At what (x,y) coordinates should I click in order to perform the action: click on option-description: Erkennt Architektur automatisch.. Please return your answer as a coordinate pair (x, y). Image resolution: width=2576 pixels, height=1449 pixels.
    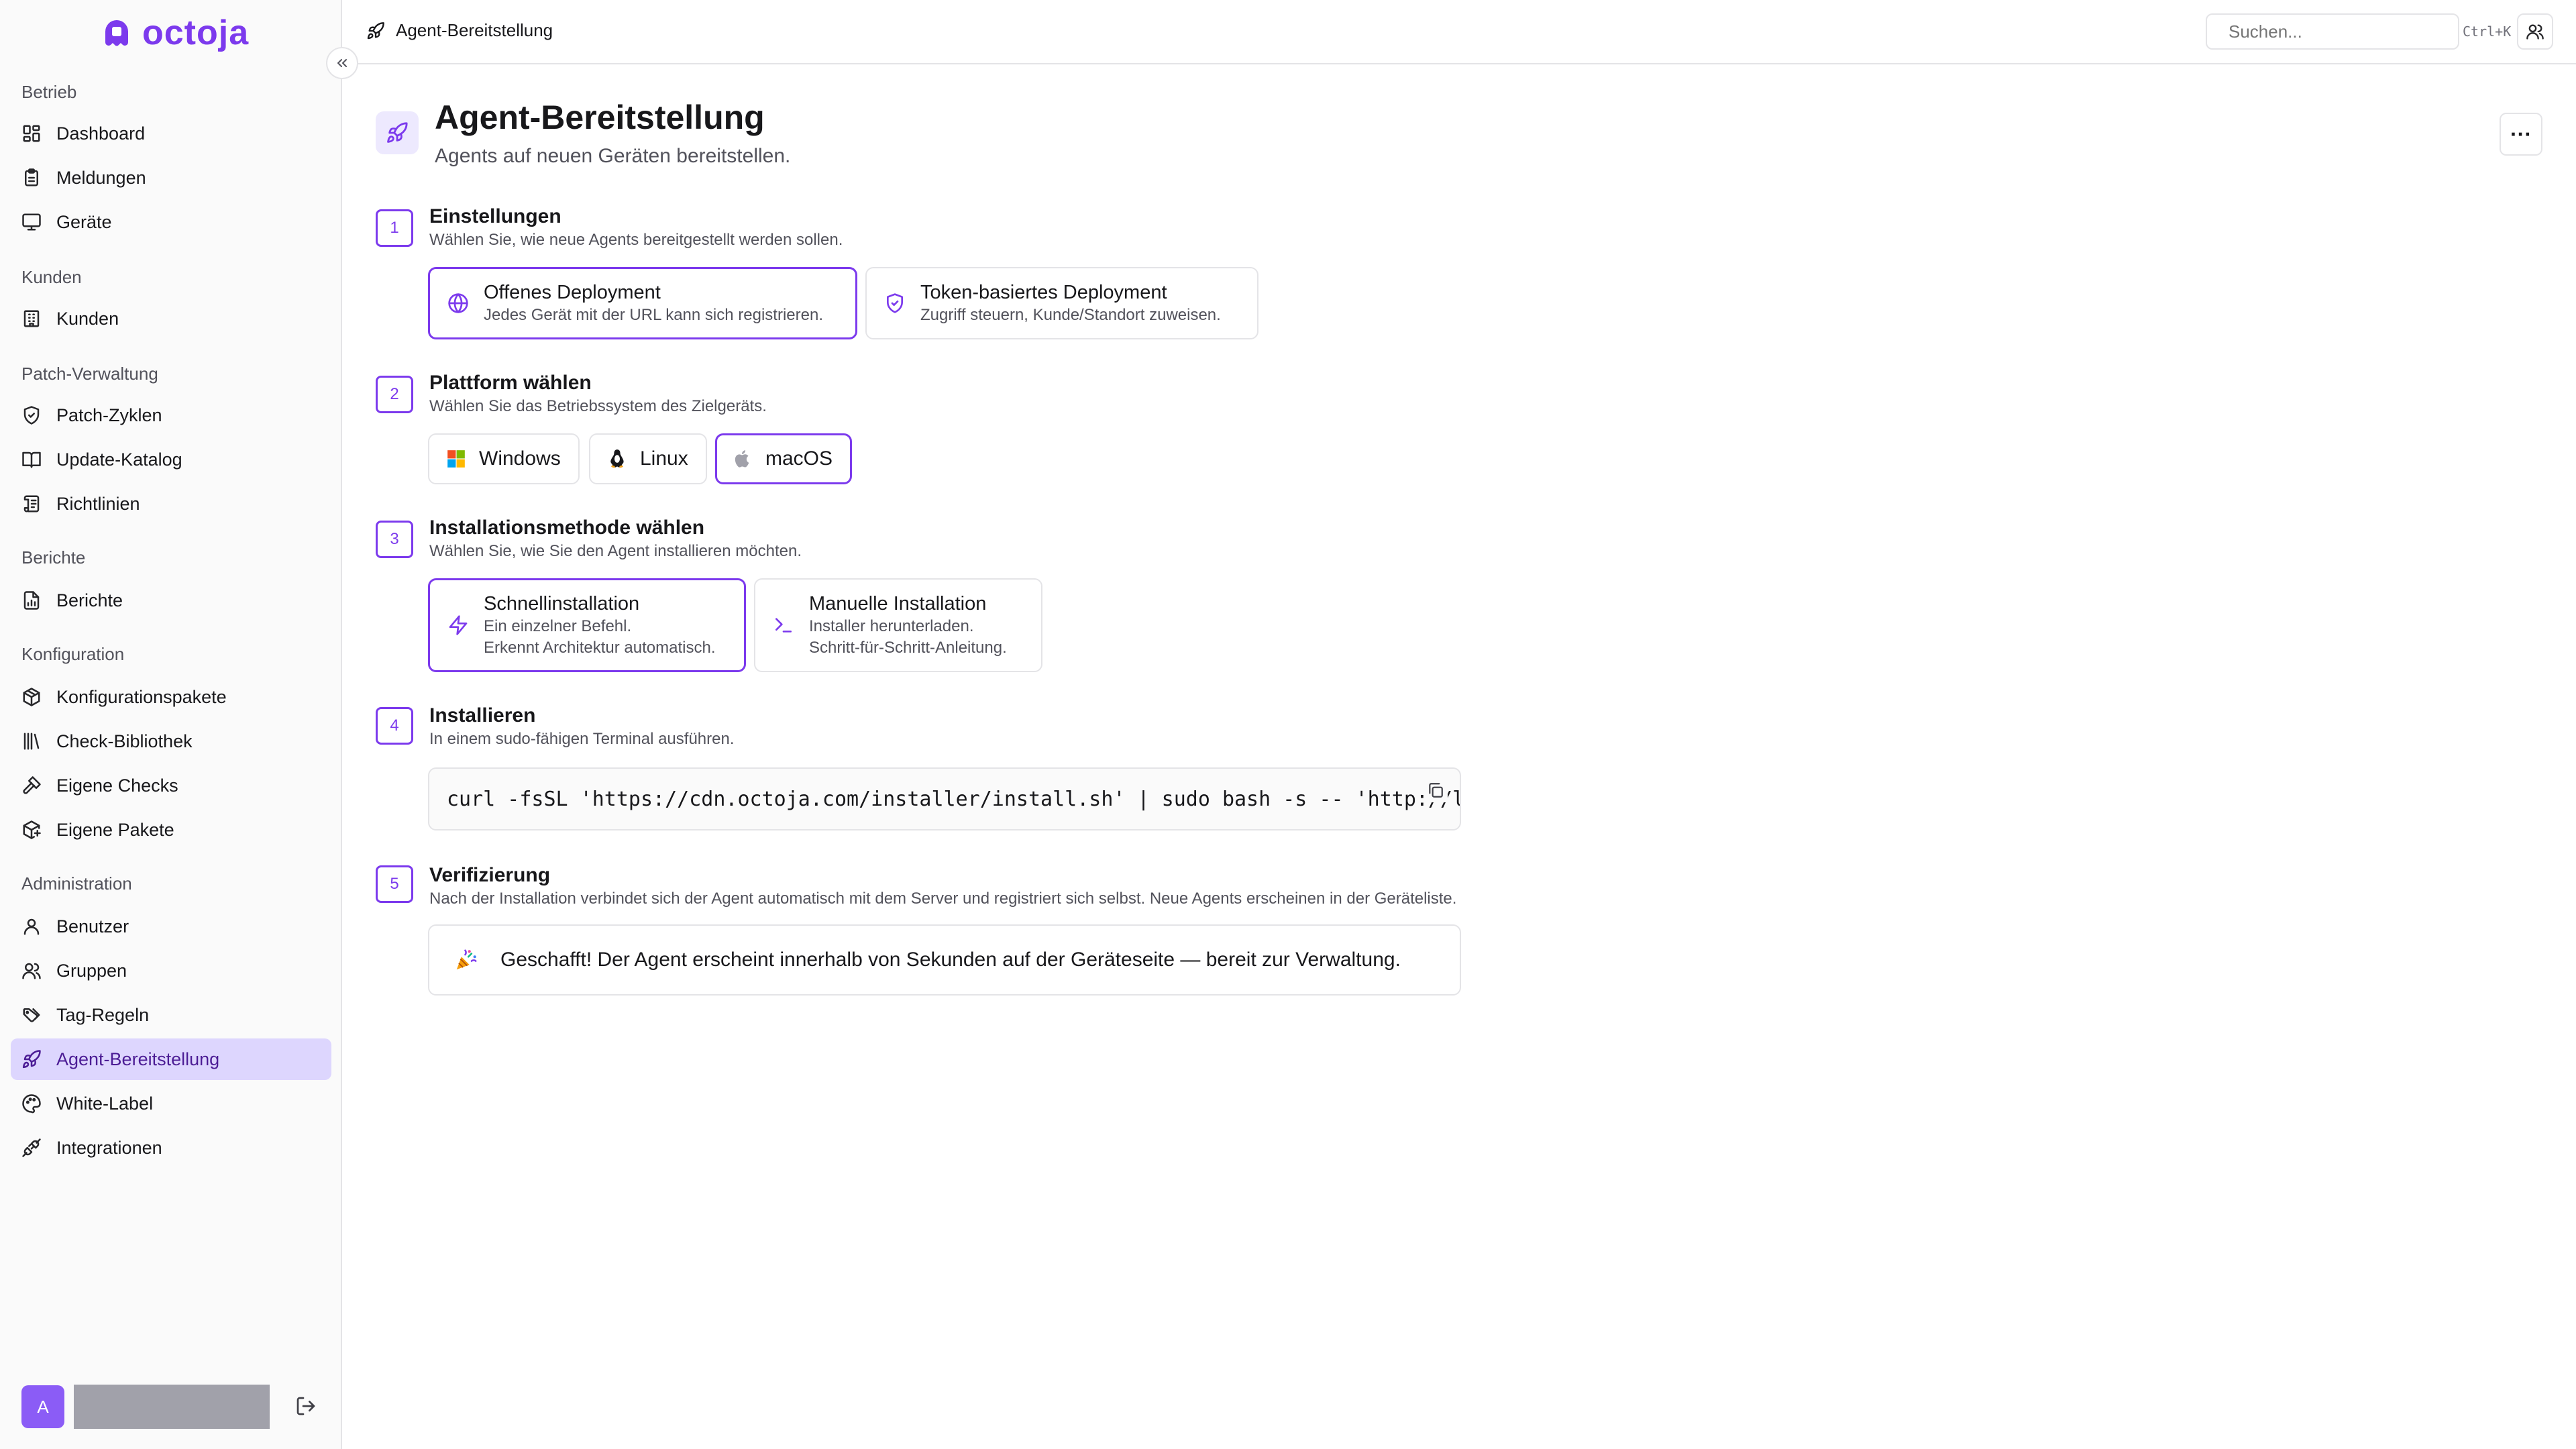
    Looking at the image, I should click on (600, 648).